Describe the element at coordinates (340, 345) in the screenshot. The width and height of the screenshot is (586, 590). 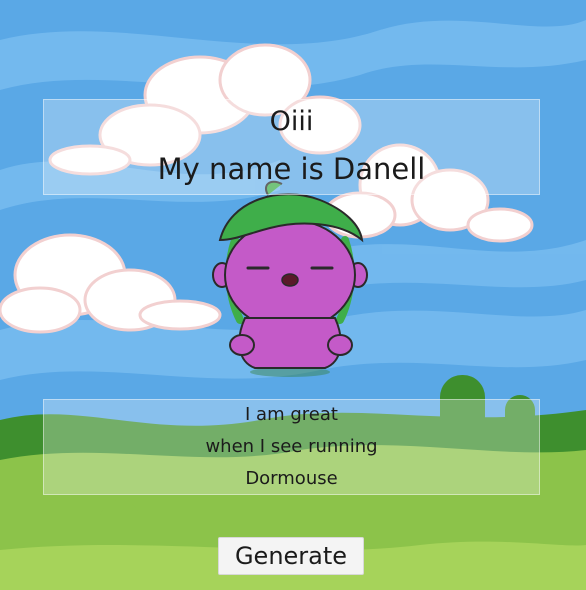
I see `creature-arm-right` at that location.